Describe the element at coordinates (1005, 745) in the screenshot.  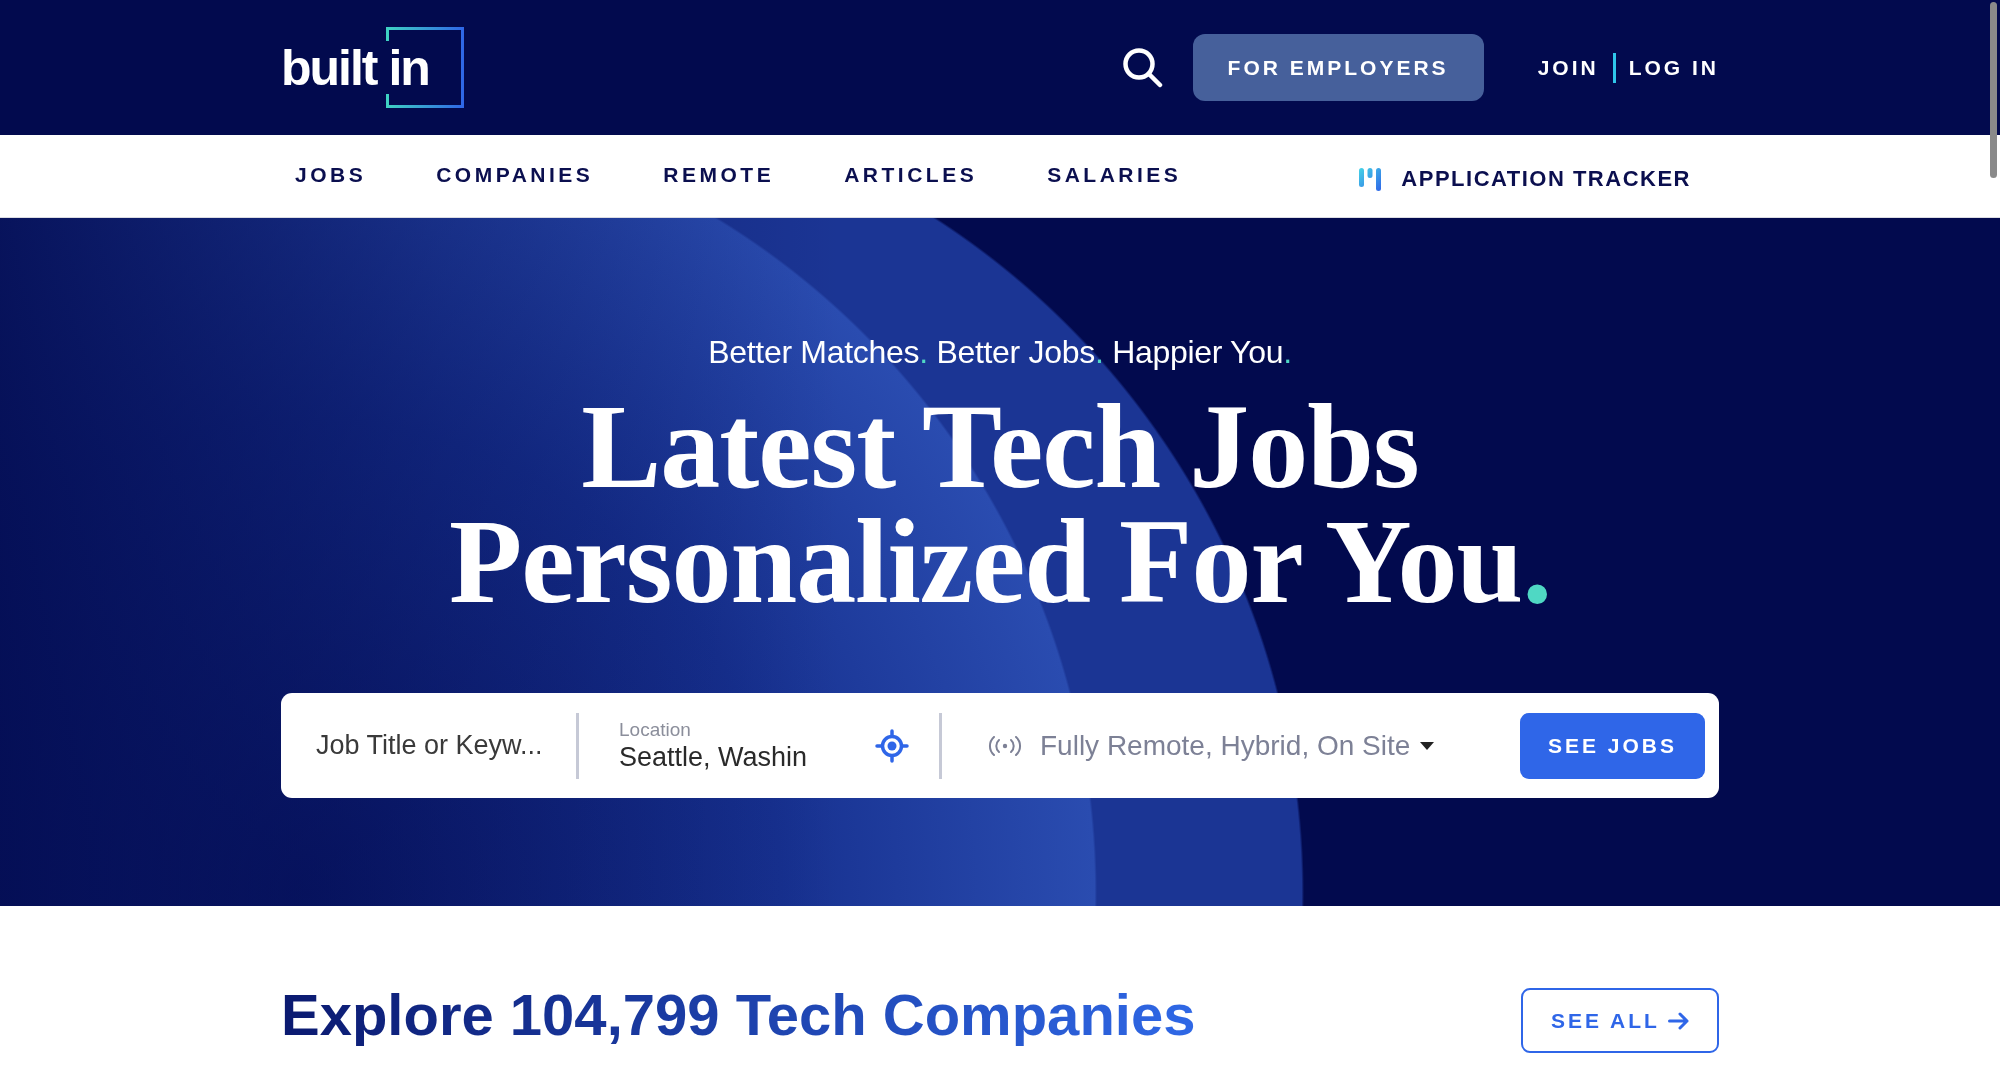
I see `broadcast-icon` at that location.